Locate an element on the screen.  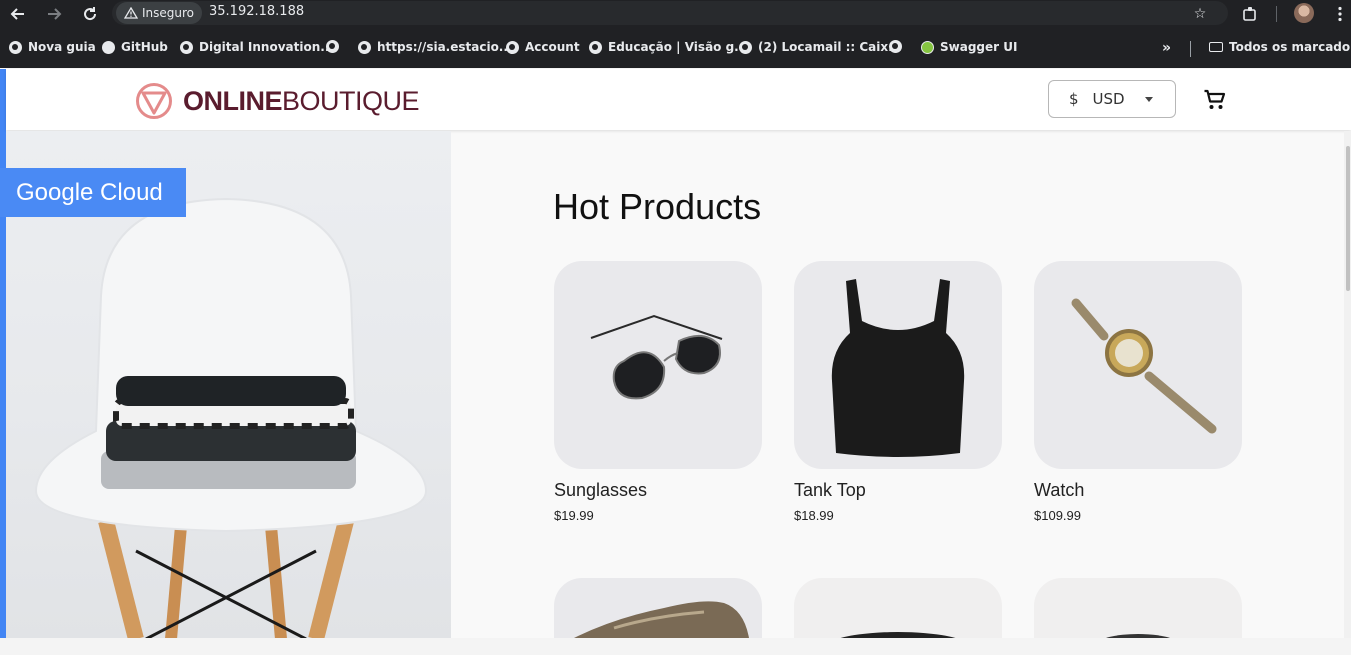
warning-icon is located at coordinates (131, 13).